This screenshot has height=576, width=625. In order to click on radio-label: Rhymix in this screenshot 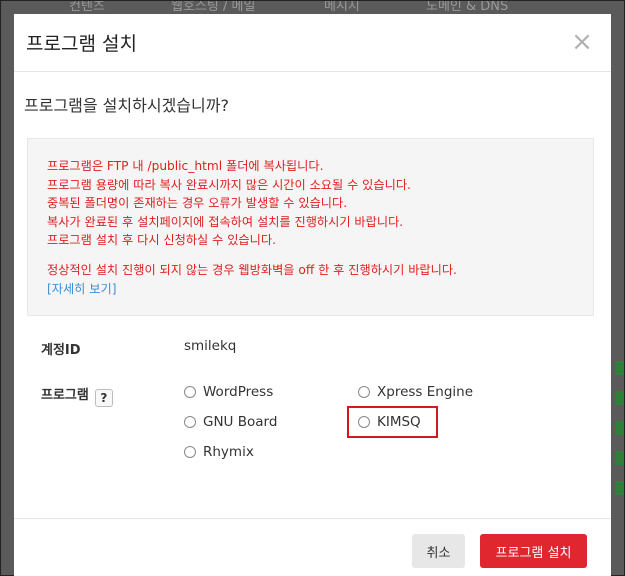, I will do `click(228, 452)`.